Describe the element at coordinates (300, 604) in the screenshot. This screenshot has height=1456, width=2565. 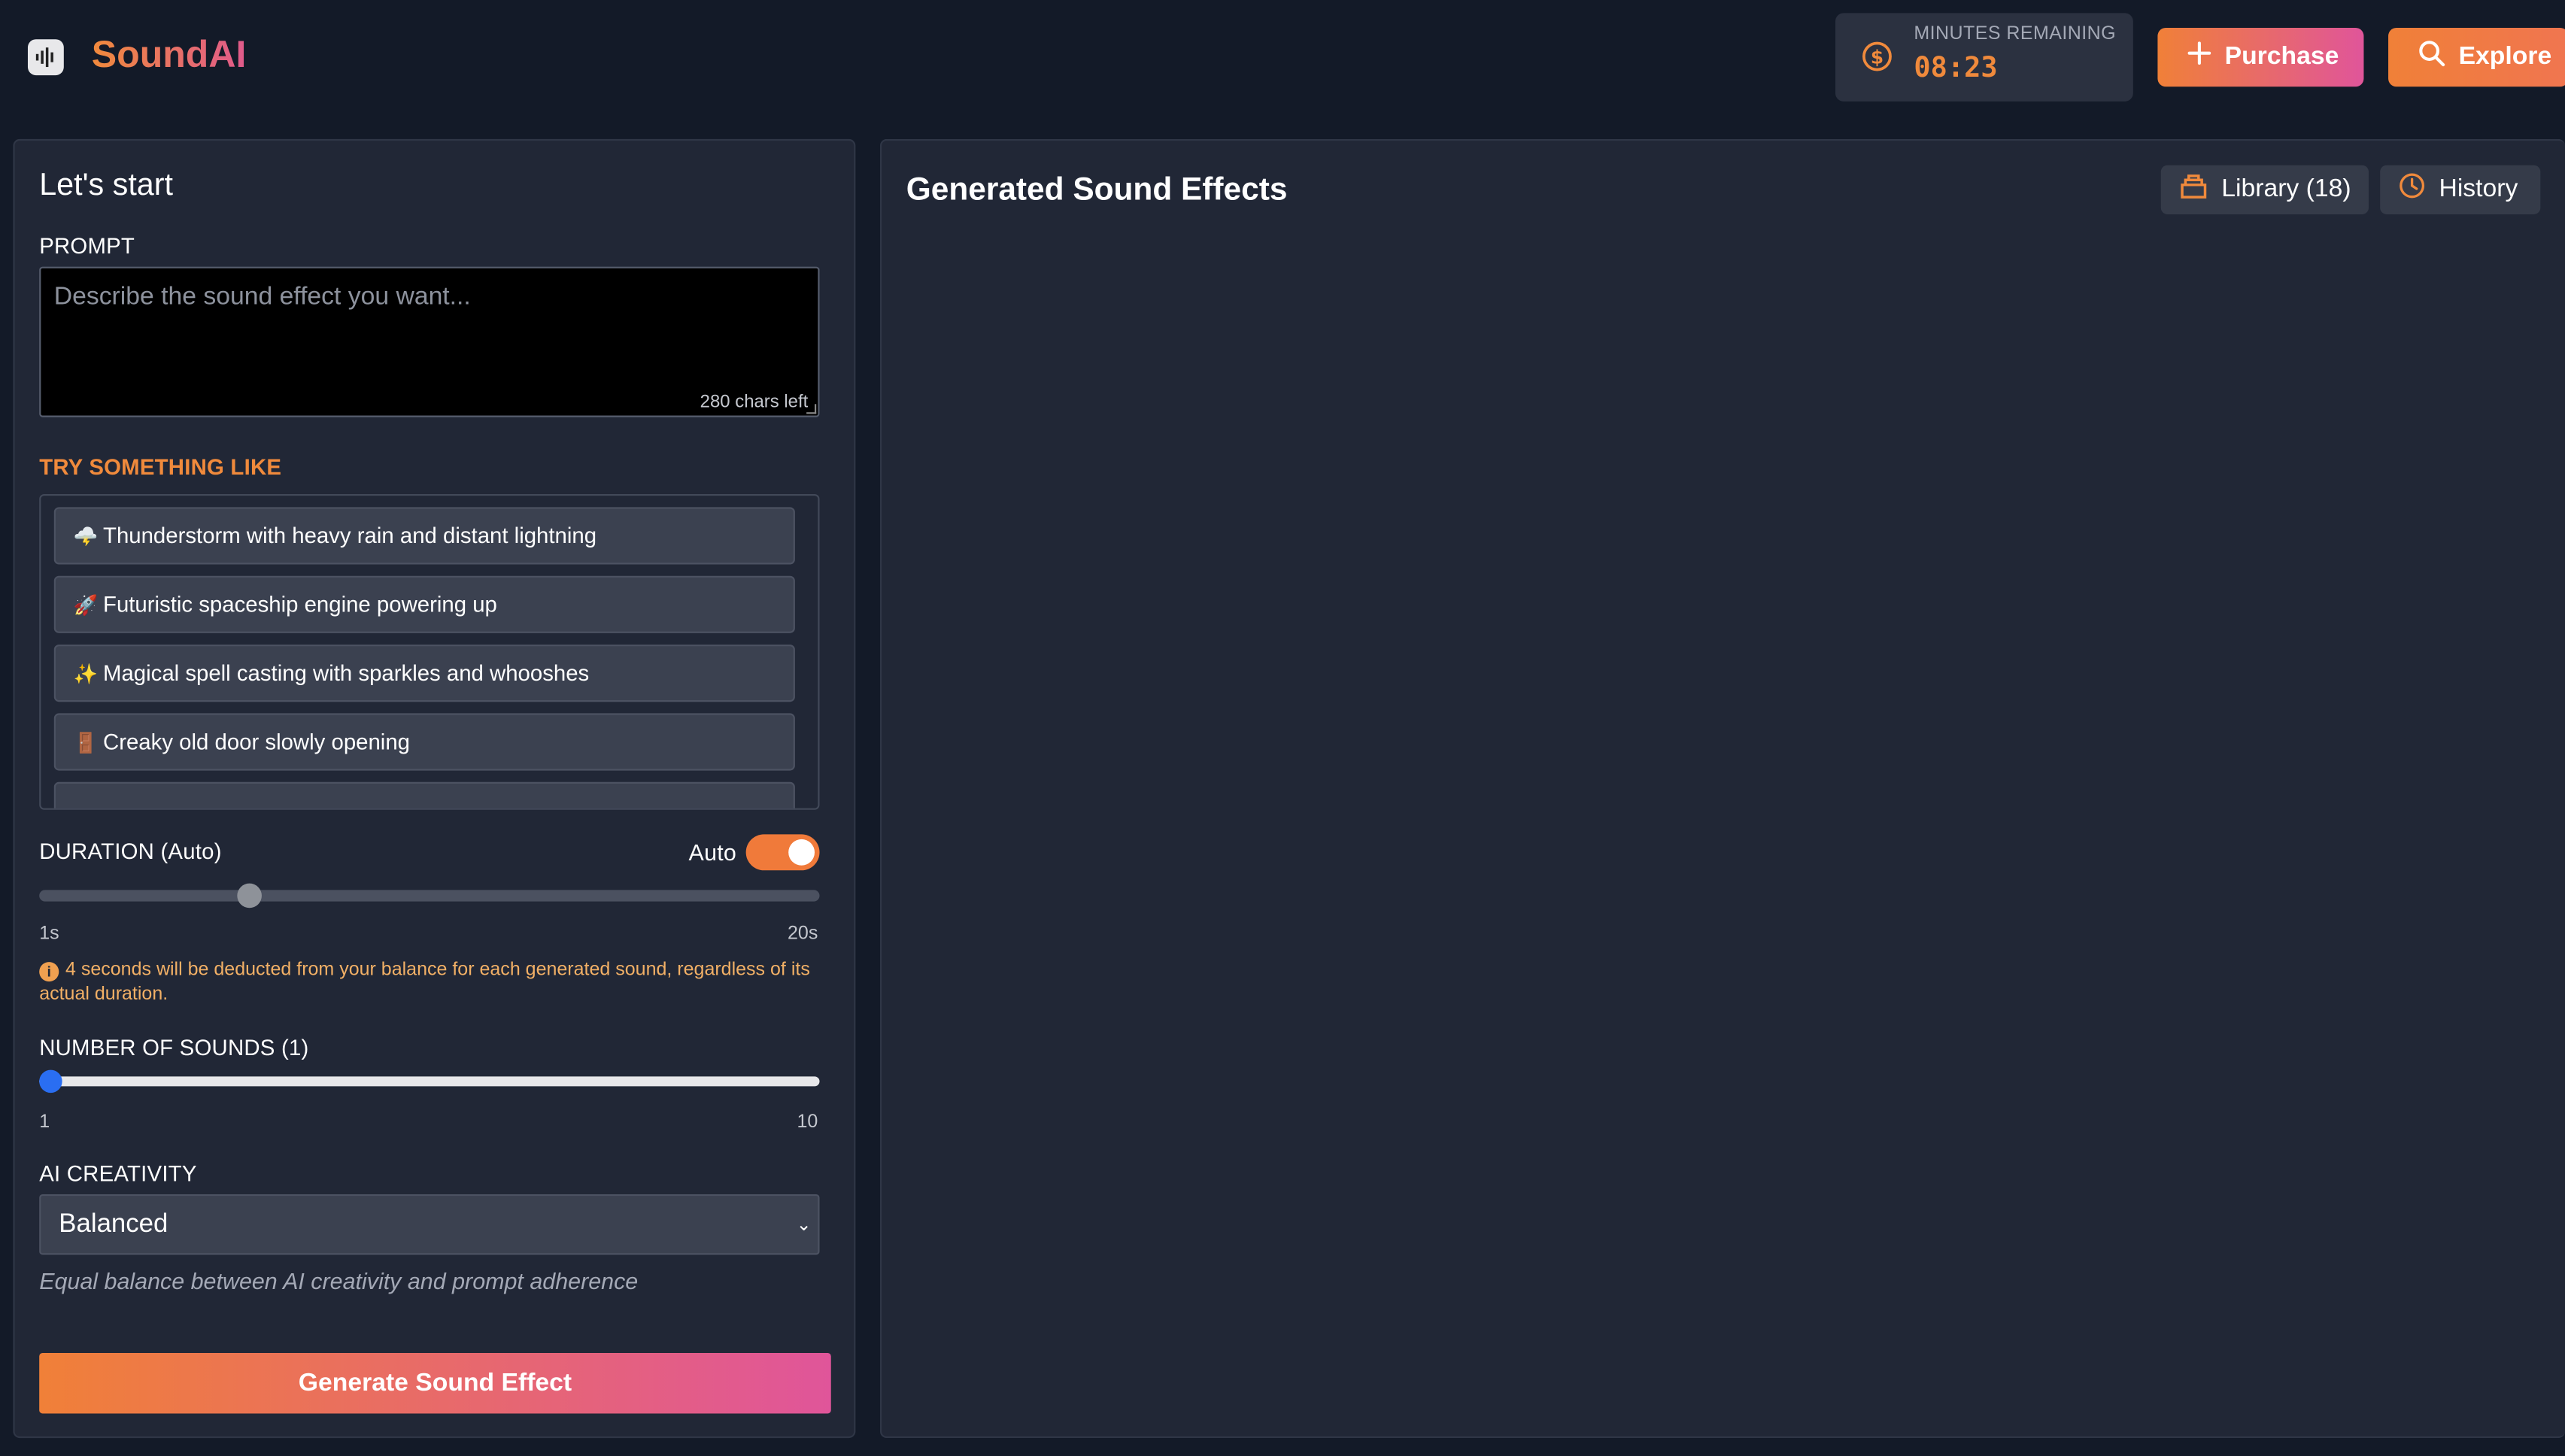
I see `suggestion-text: Futuristic spaceship engine powering up` at that location.